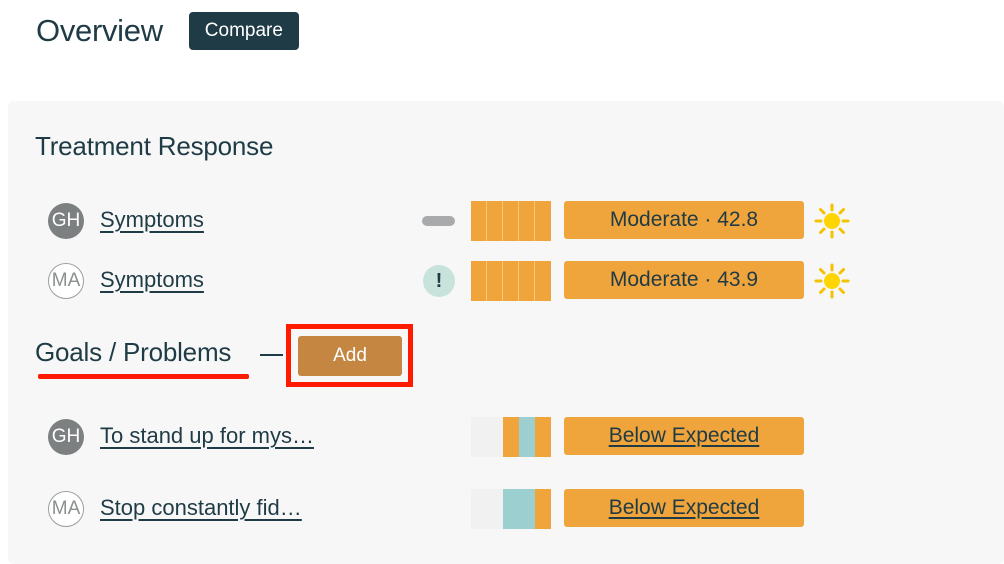 The width and height of the screenshot is (1004, 564). What do you see at coordinates (271, 355) in the screenshot?
I see `heading-dash` at bounding box center [271, 355].